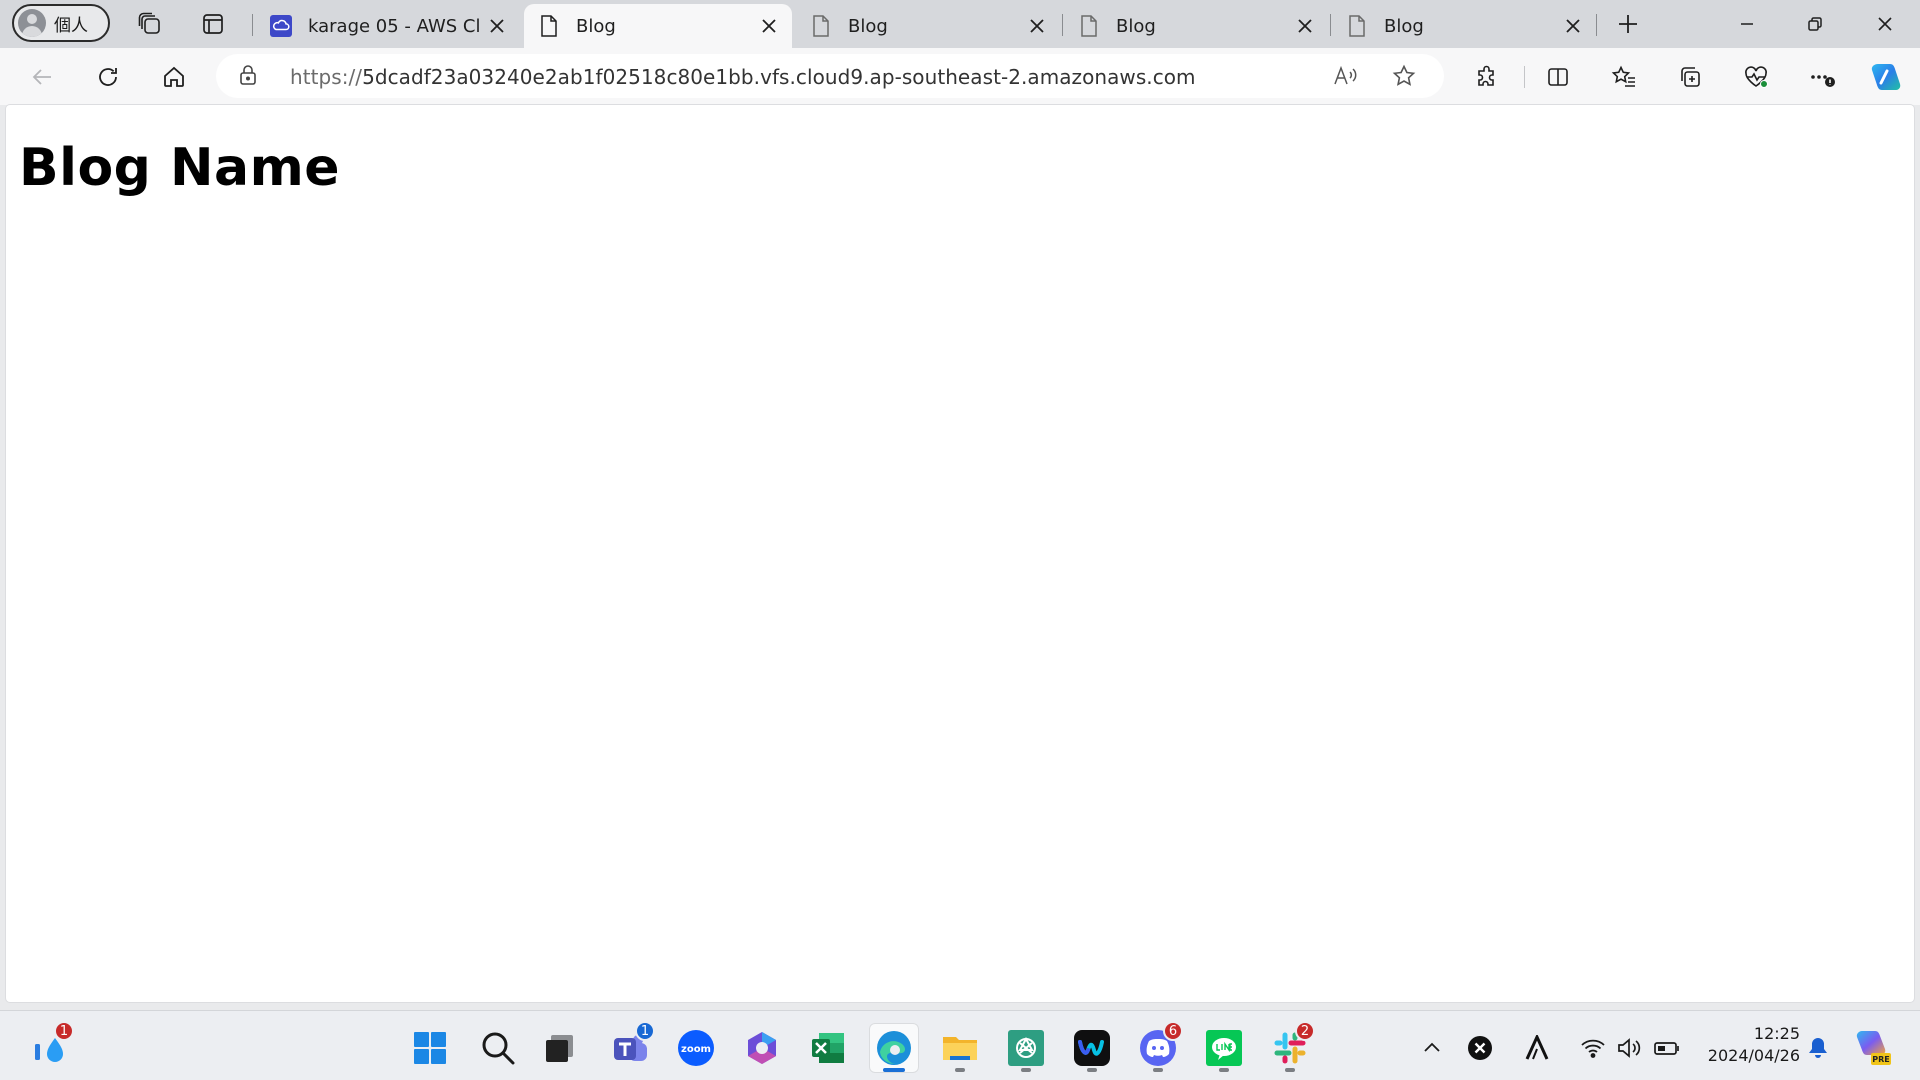  I want to click on discord-app: 6, so click(1158, 1047).